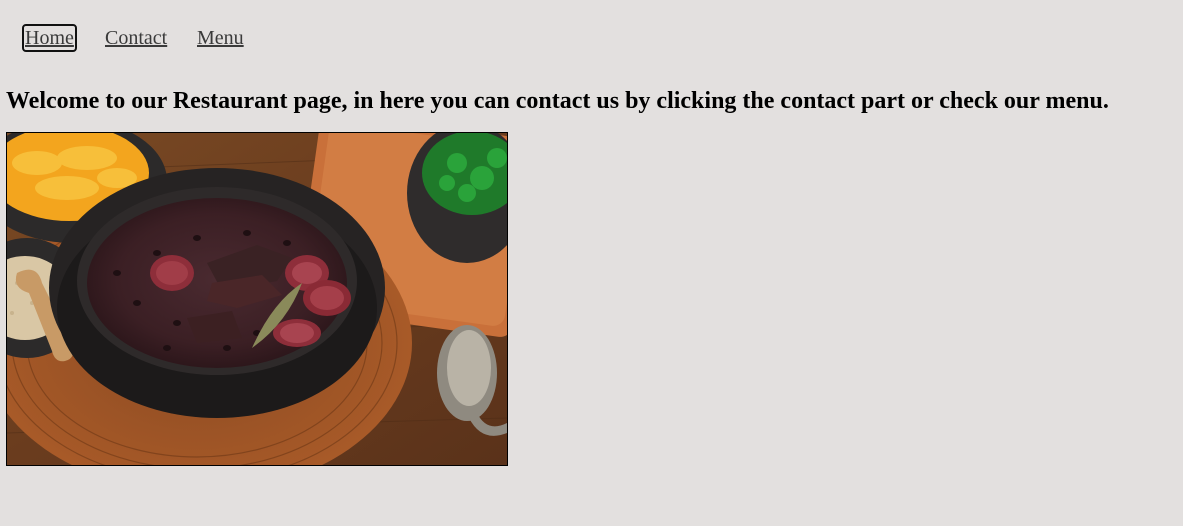 The image size is (1183, 526). What do you see at coordinates (49, 38) in the screenshot?
I see `nav-link-home: Home` at bounding box center [49, 38].